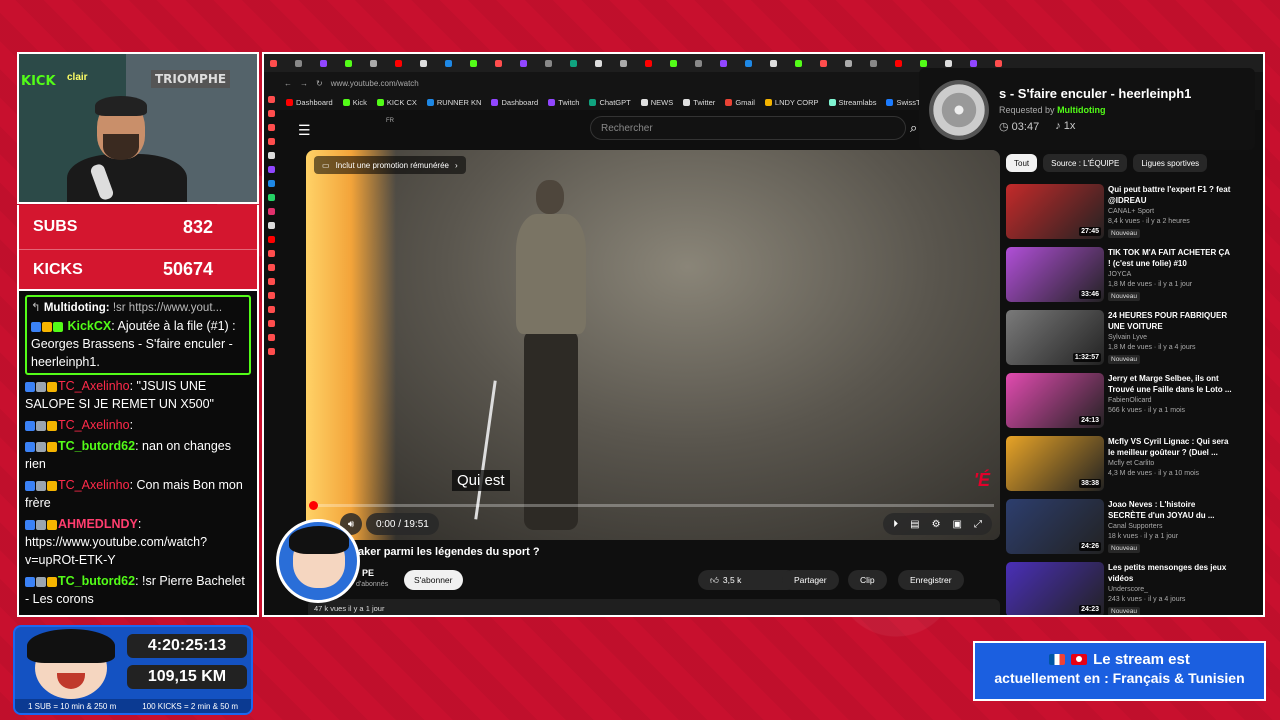 The height and width of the screenshot is (720, 1280). I want to click on reload-icon: ↻, so click(319, 83).